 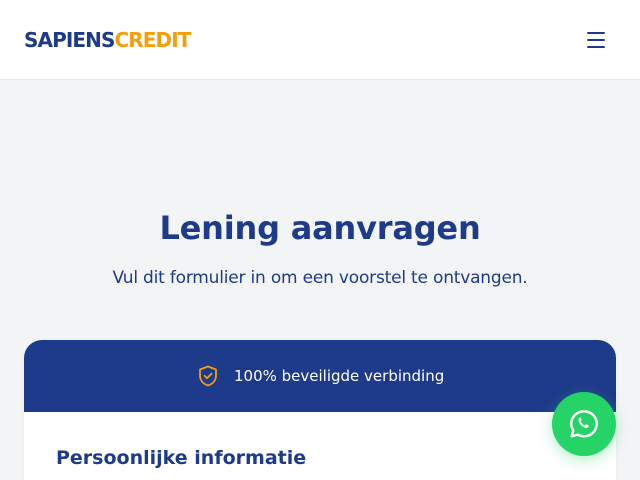 I want to click on hamburger-menu-icon, so click(x=596, y=40).